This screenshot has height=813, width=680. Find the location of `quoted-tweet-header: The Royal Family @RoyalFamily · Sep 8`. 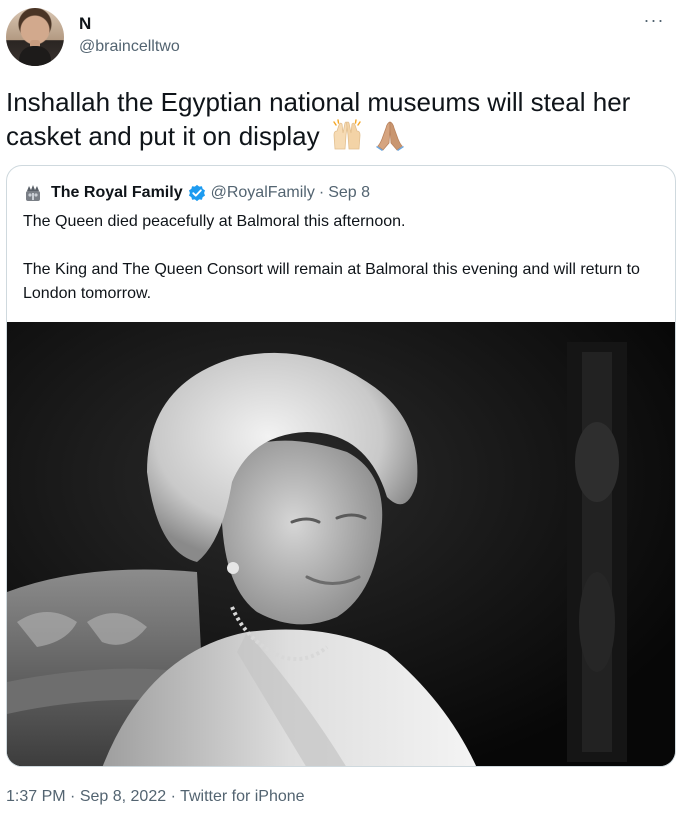

quoted-tweet-header: The Royal Family @RoyalFamily · Sep 8 is located at coordinates (196, 193).